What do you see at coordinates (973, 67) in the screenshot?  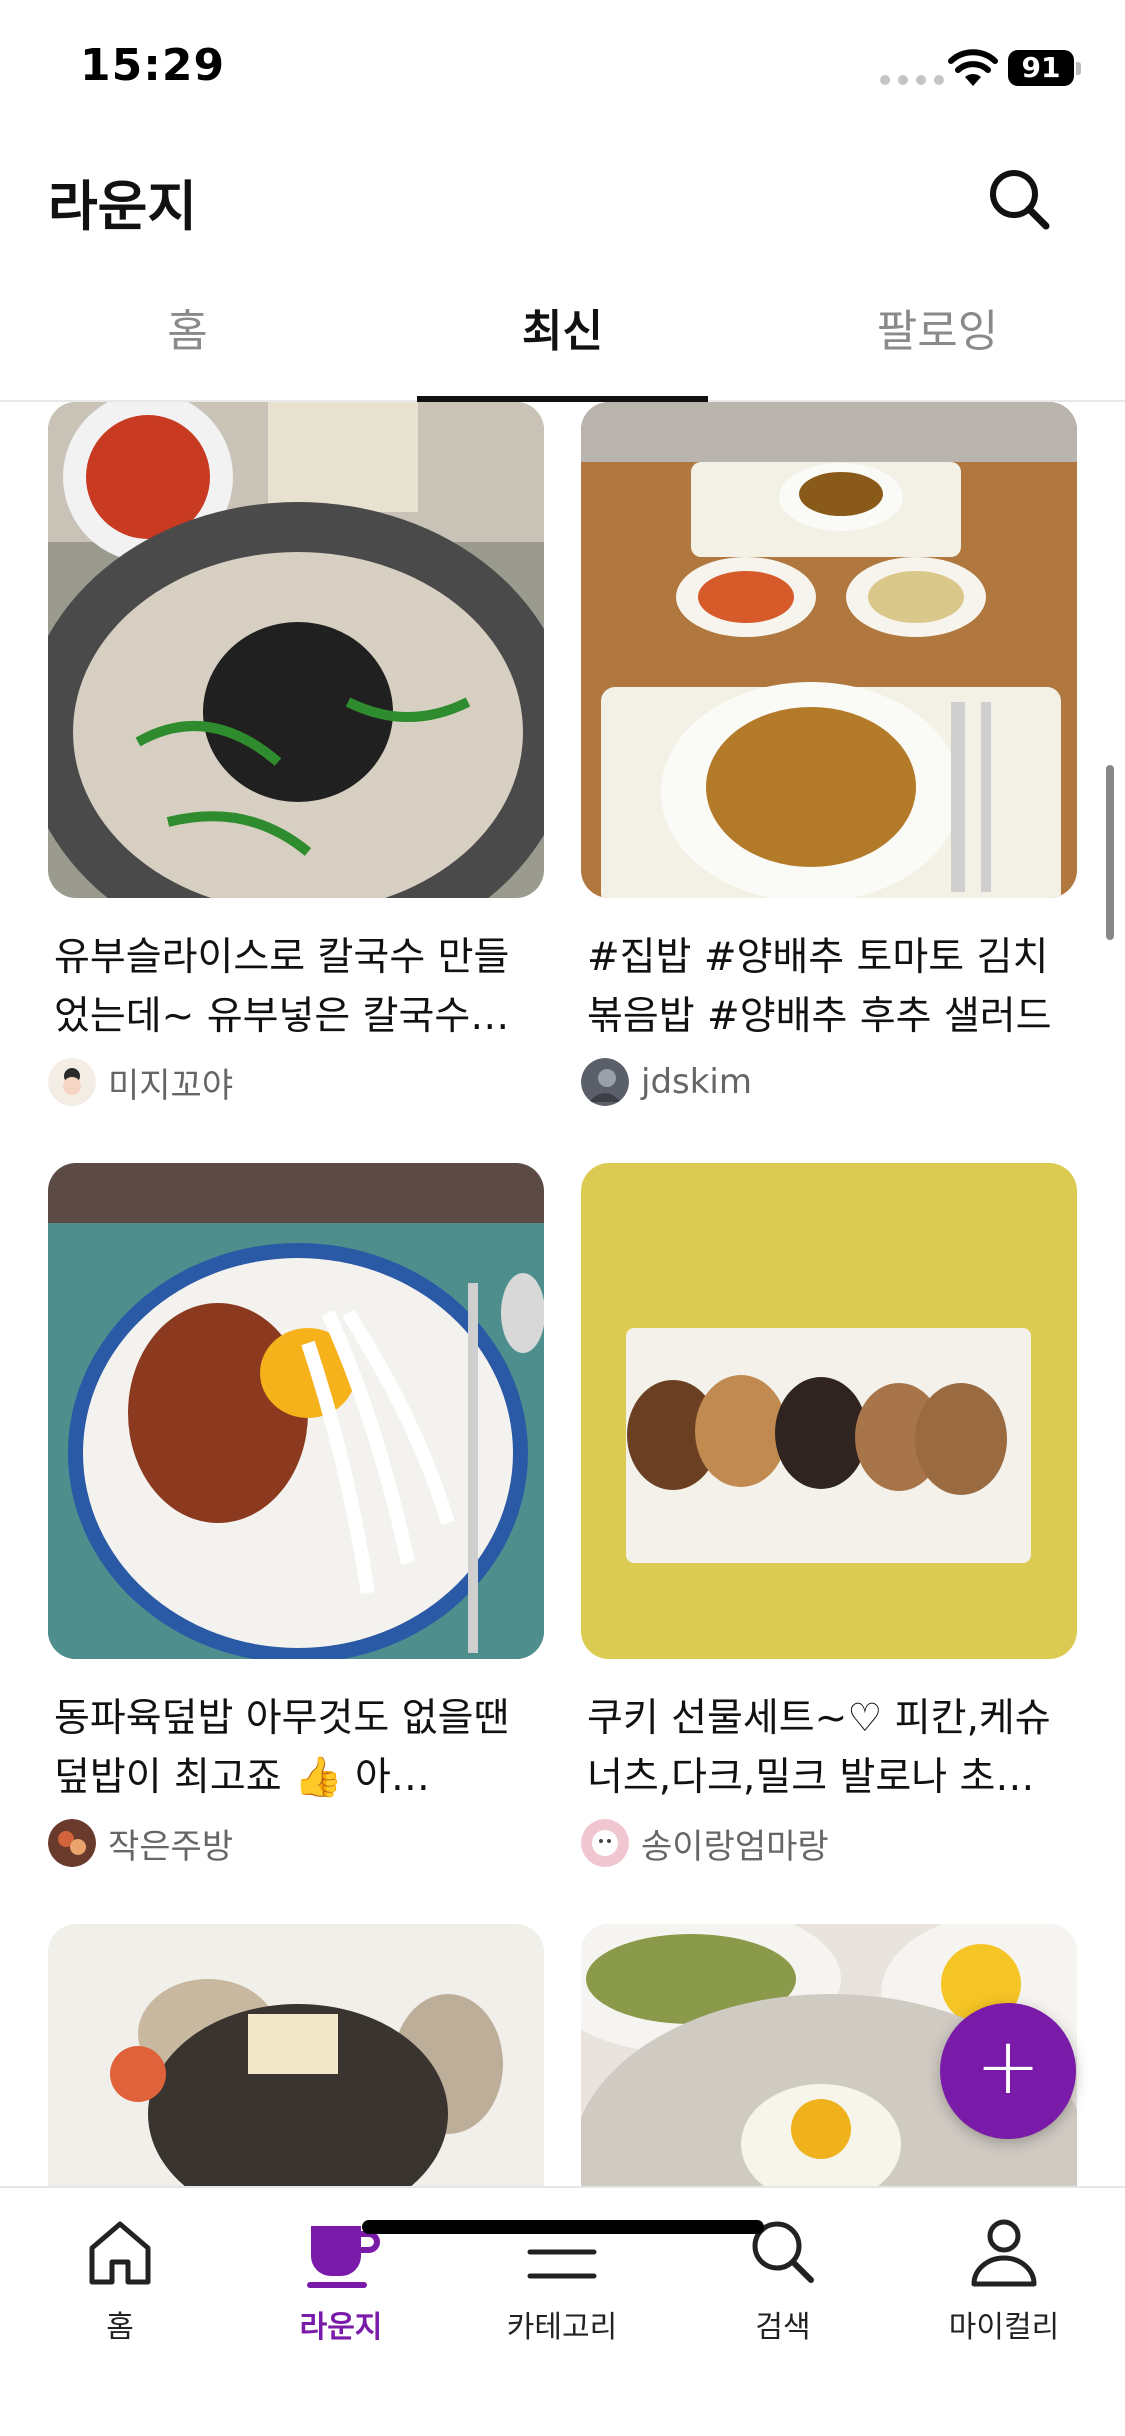 I see `wifi-icon` at bounding box center [973, 67].